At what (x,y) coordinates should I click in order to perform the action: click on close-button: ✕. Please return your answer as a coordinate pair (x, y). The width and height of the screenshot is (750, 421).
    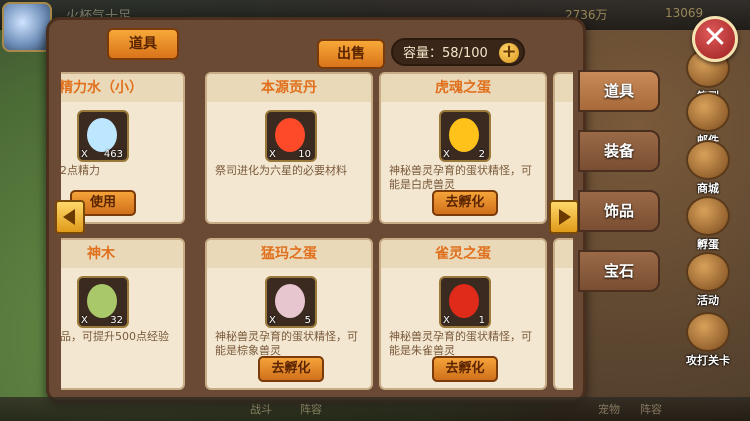
    Looking at the image, I should click on (715, 39).